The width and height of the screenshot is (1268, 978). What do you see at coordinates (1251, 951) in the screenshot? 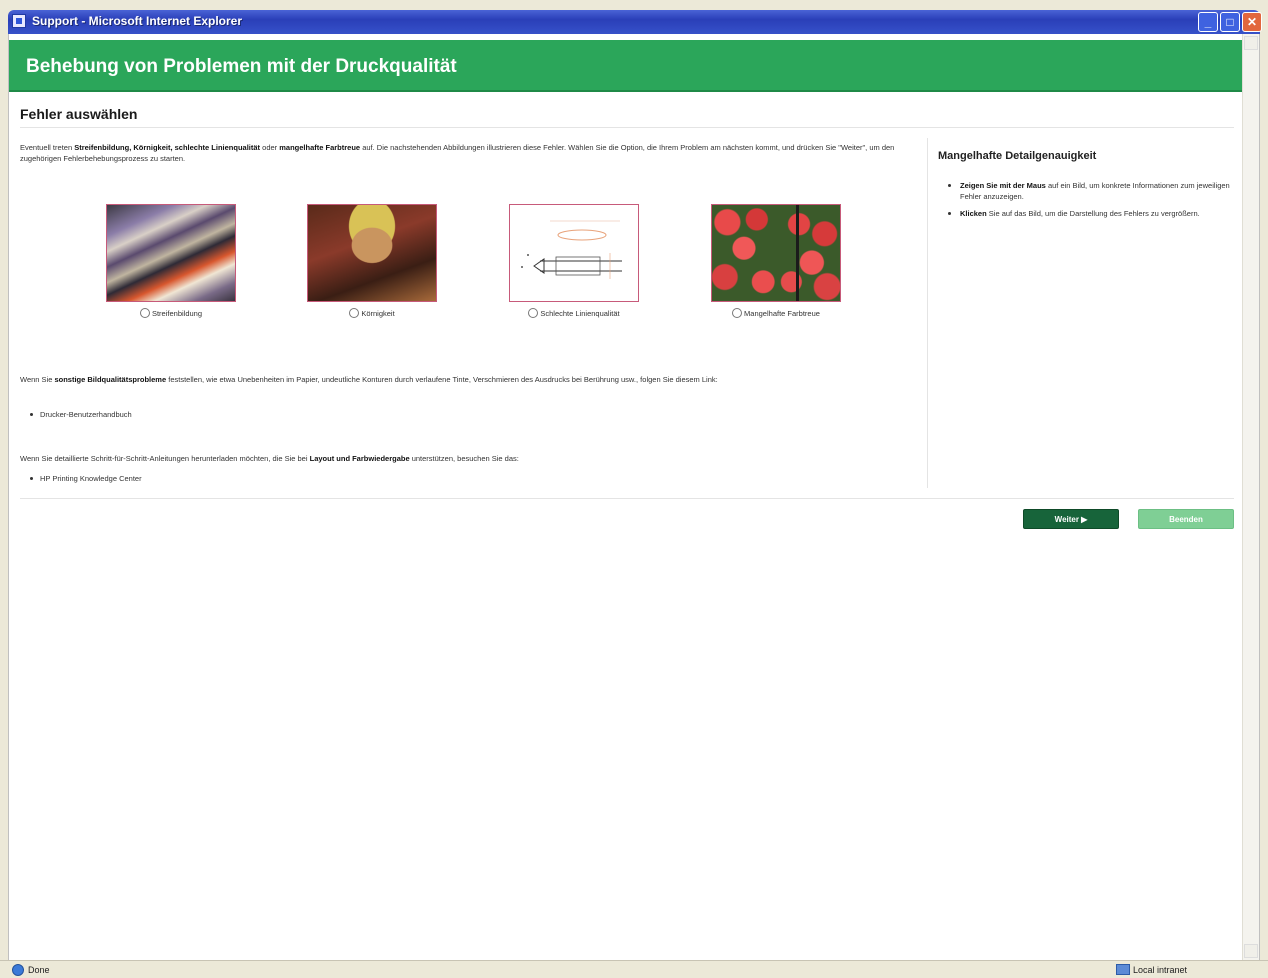
I see `scroll-down-icon` at bounding box center [1251, 951].